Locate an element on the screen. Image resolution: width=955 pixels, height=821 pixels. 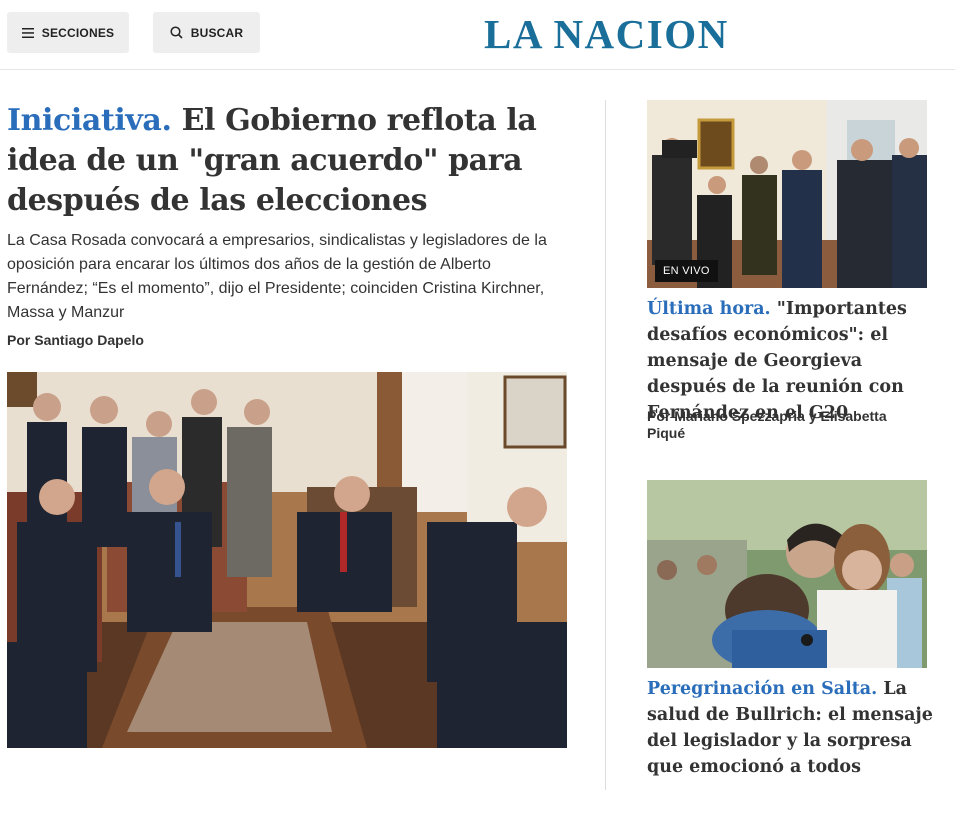
buscar-label: BUSCAR is located at coordinates (217, 32).